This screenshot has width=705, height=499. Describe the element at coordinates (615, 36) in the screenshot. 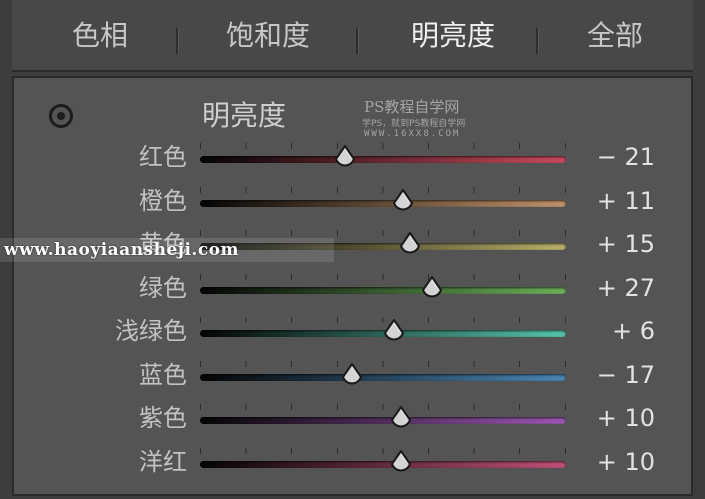

I see `tab-all: 全部` at that location.